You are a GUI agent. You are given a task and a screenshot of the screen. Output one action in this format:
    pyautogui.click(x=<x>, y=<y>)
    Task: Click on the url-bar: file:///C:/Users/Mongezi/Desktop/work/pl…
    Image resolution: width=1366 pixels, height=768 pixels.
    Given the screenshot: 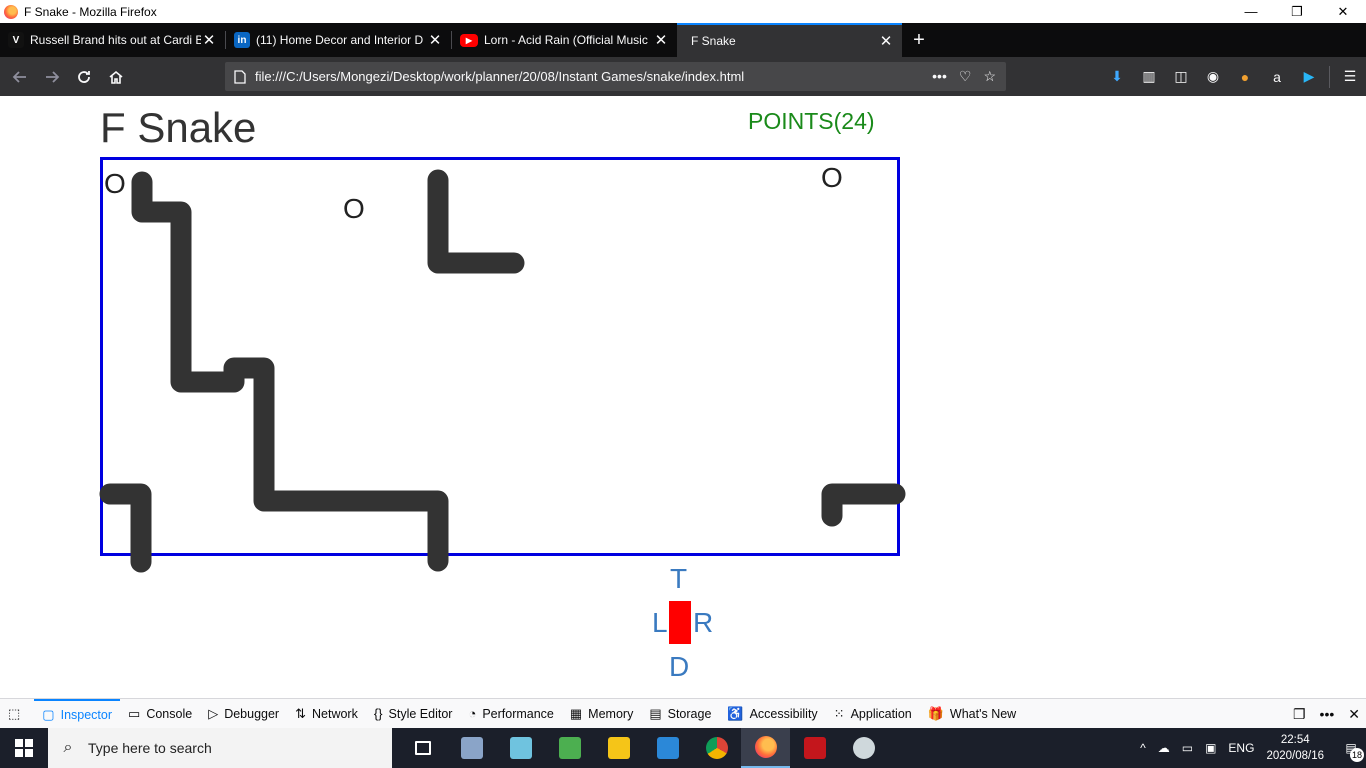 What is the action you would take?
    pyautogui.click(x=615, y=76)
    